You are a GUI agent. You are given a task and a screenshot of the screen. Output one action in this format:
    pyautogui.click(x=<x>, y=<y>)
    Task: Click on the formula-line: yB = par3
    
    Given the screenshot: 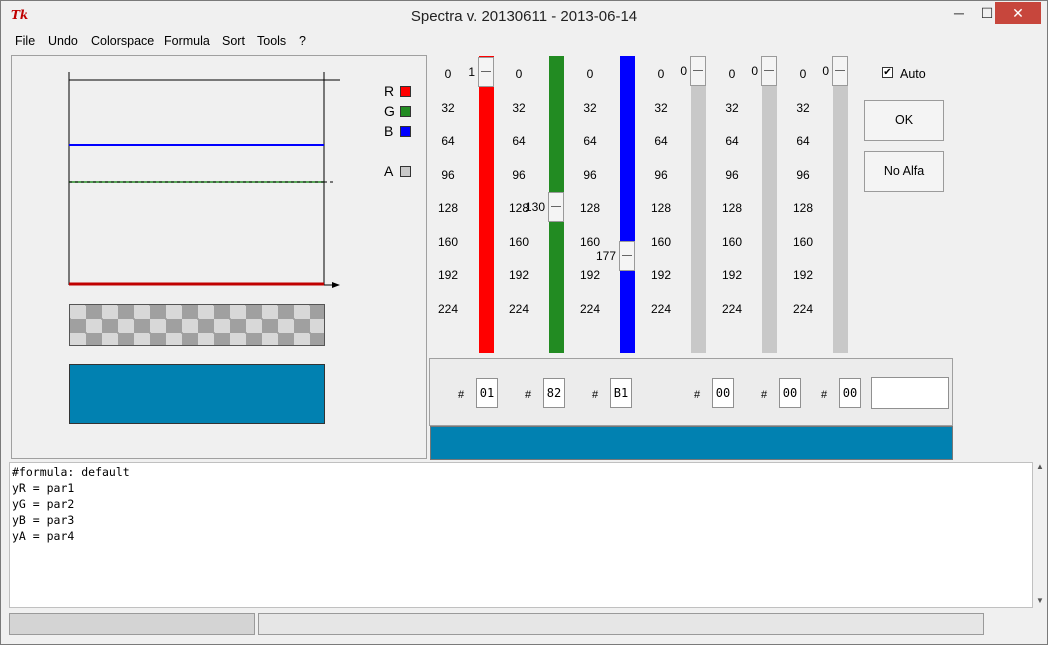 What is the action you would take?
    pyautogui.click(x=43, y=520)
    